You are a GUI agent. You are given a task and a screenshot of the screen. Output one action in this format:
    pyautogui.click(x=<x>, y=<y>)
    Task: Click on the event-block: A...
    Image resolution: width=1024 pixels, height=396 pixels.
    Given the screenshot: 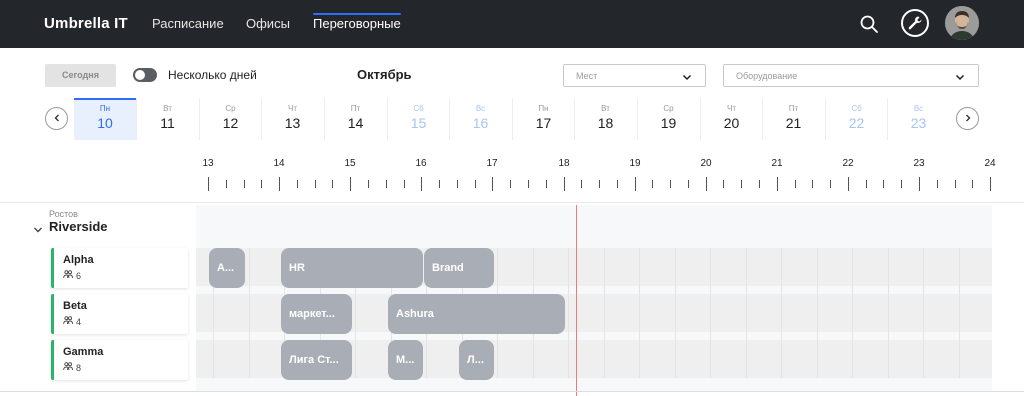 What is the action you would take?
    pyautogui.click(x=227, y=268)
    